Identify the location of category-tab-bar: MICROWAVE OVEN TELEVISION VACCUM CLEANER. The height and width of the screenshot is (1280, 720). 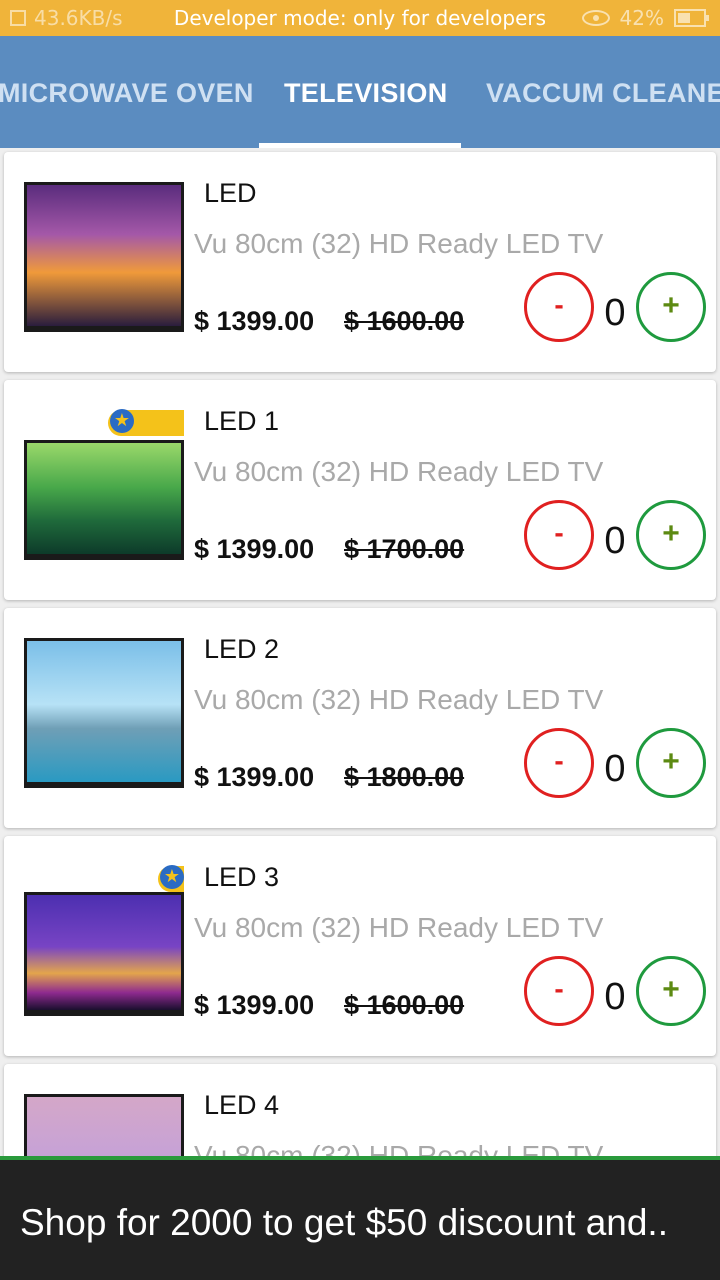
(360, 92).